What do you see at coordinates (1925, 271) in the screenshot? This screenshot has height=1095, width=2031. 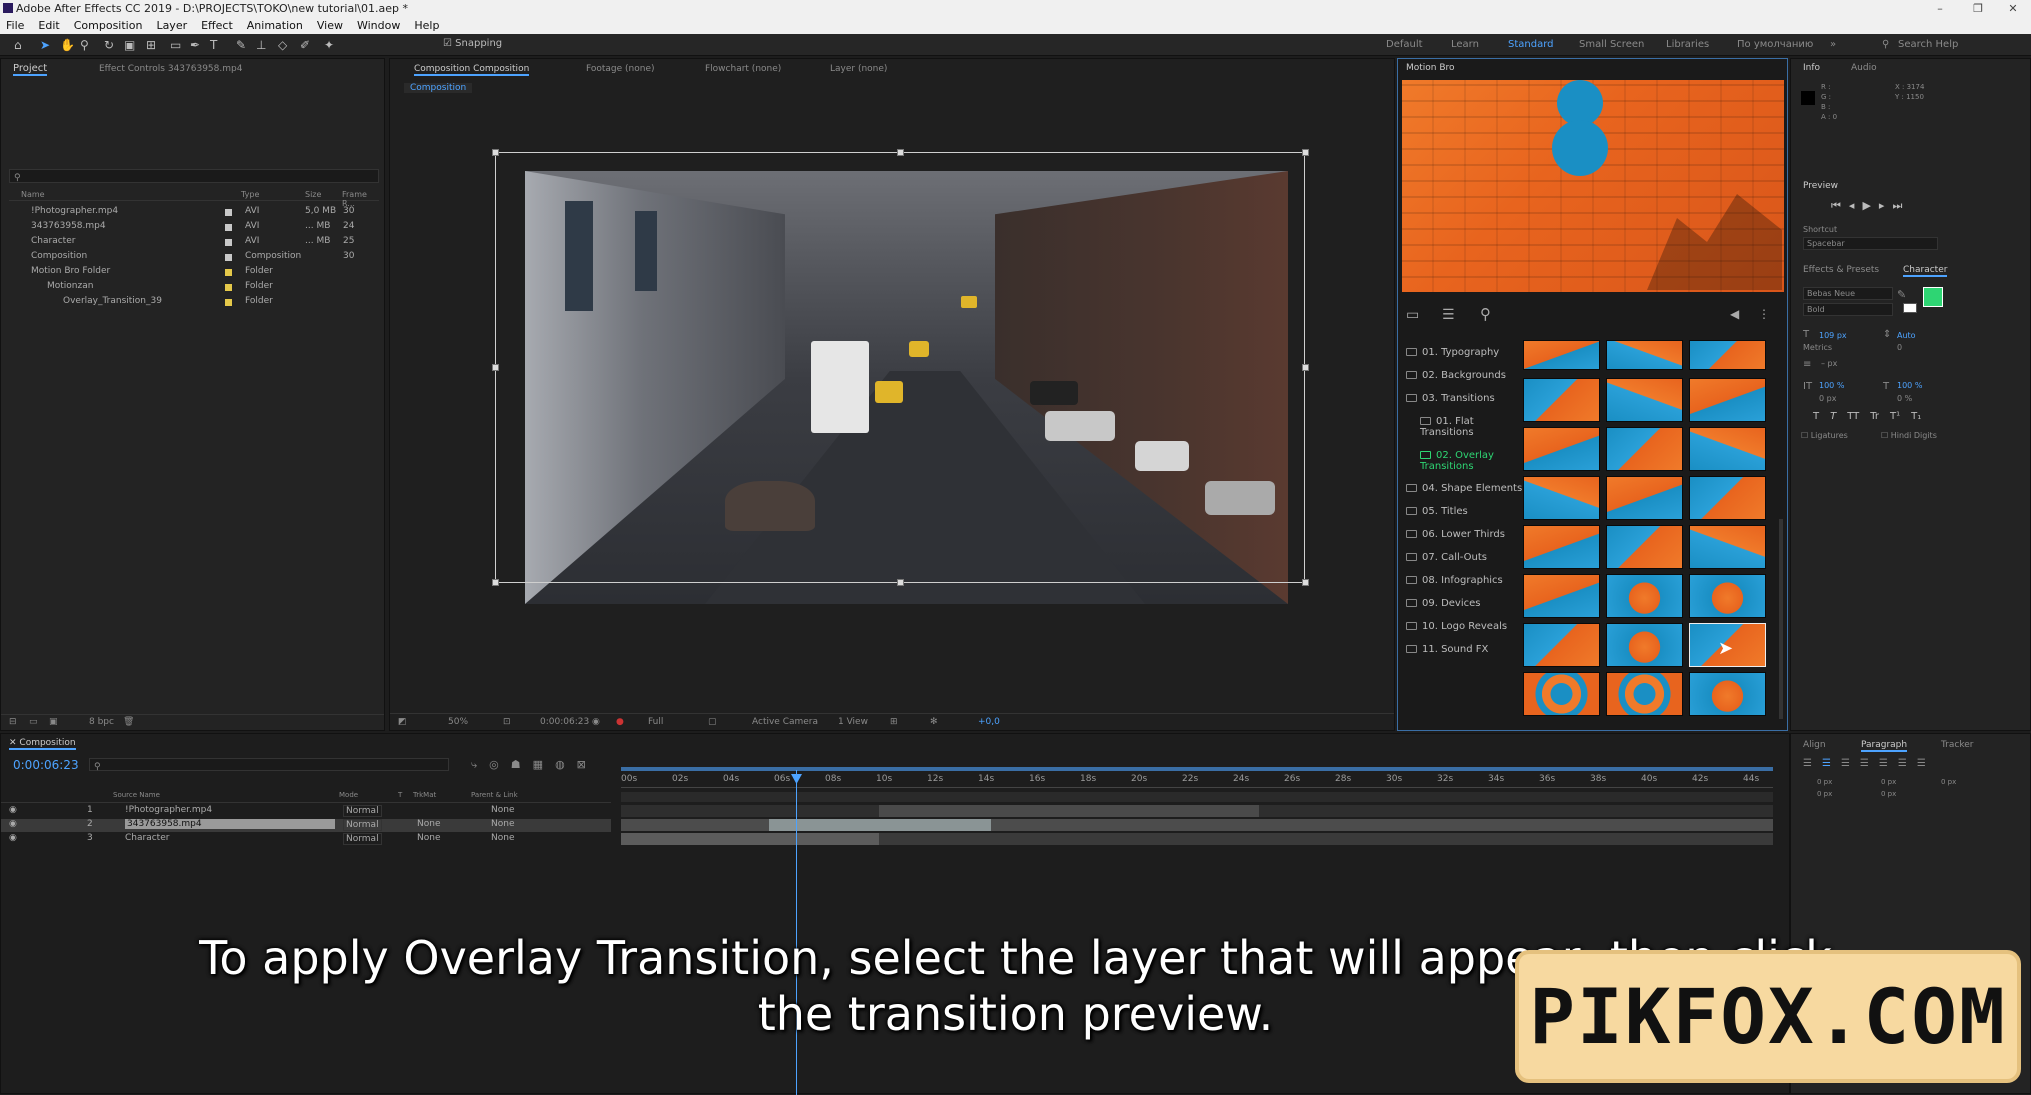 I see `tab-character: Character` at bounding box center [1925, 271].